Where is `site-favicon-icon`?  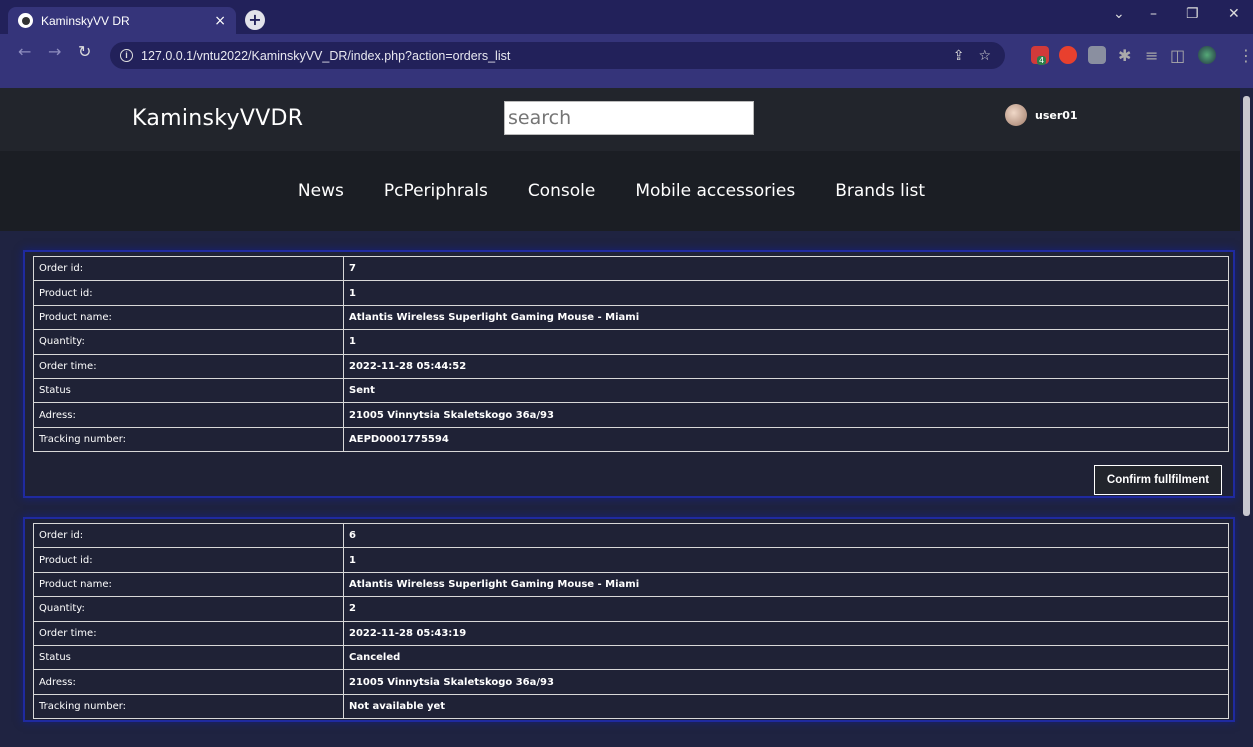 site-favicon-icon is located at coordinates (25, 20).